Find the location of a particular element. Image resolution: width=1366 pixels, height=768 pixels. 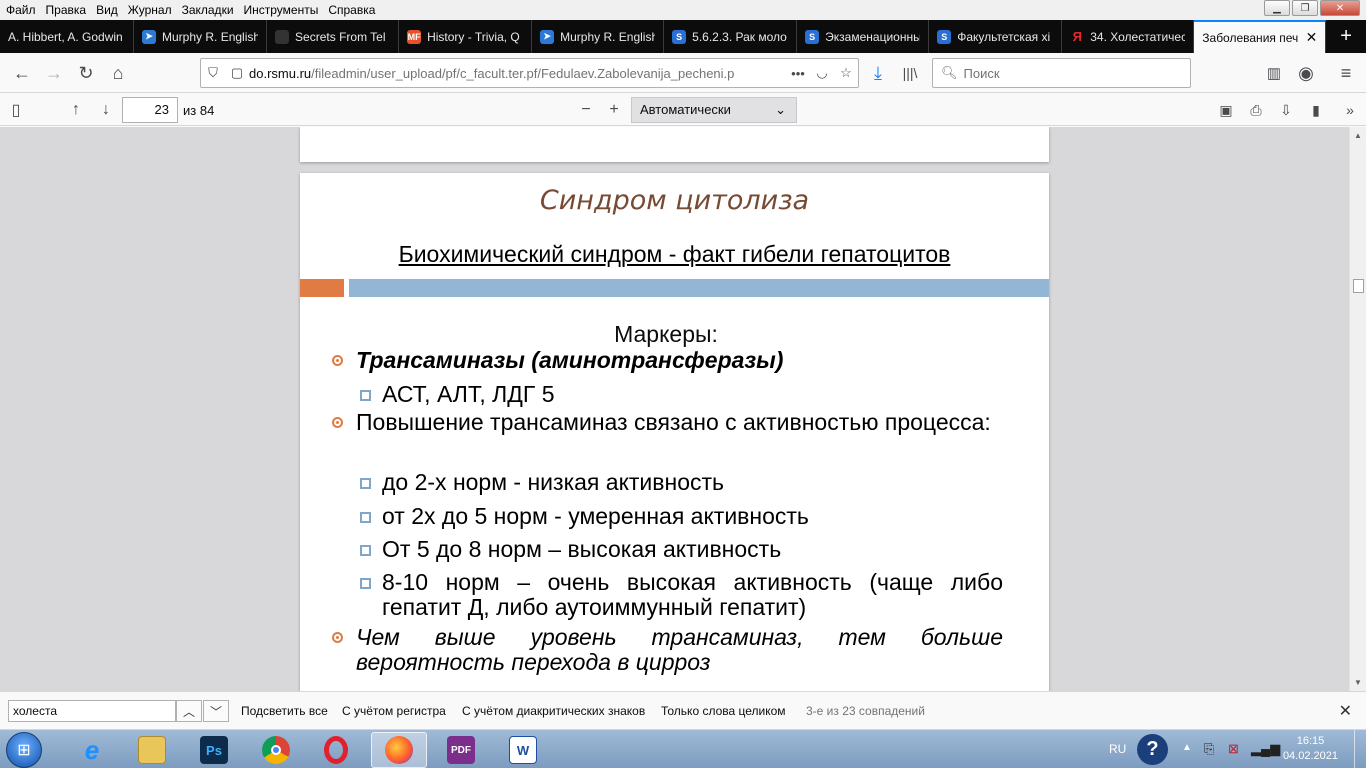

downloads-icon: ⤓ is located at coordinates (878, 73).